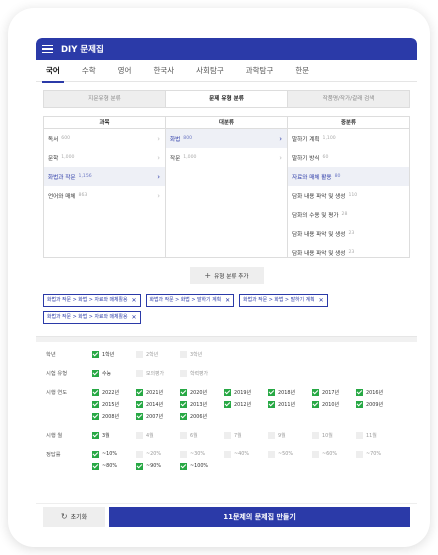 The width and height of the screenshot is (438, 555). Describe the element at coordinates (208, 275) in the screenshot. I see `plus-icon: +` at that location.